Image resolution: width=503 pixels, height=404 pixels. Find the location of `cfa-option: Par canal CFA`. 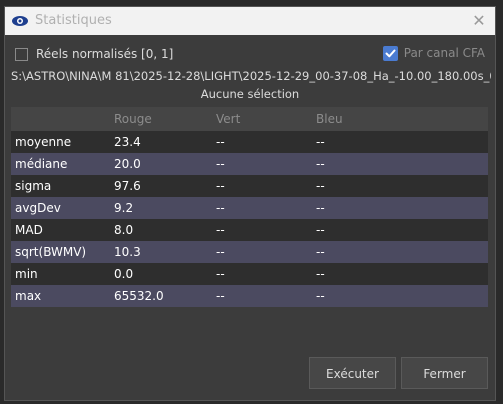

cfa-option: Par canal CFA is located at coordinates (433, 53).